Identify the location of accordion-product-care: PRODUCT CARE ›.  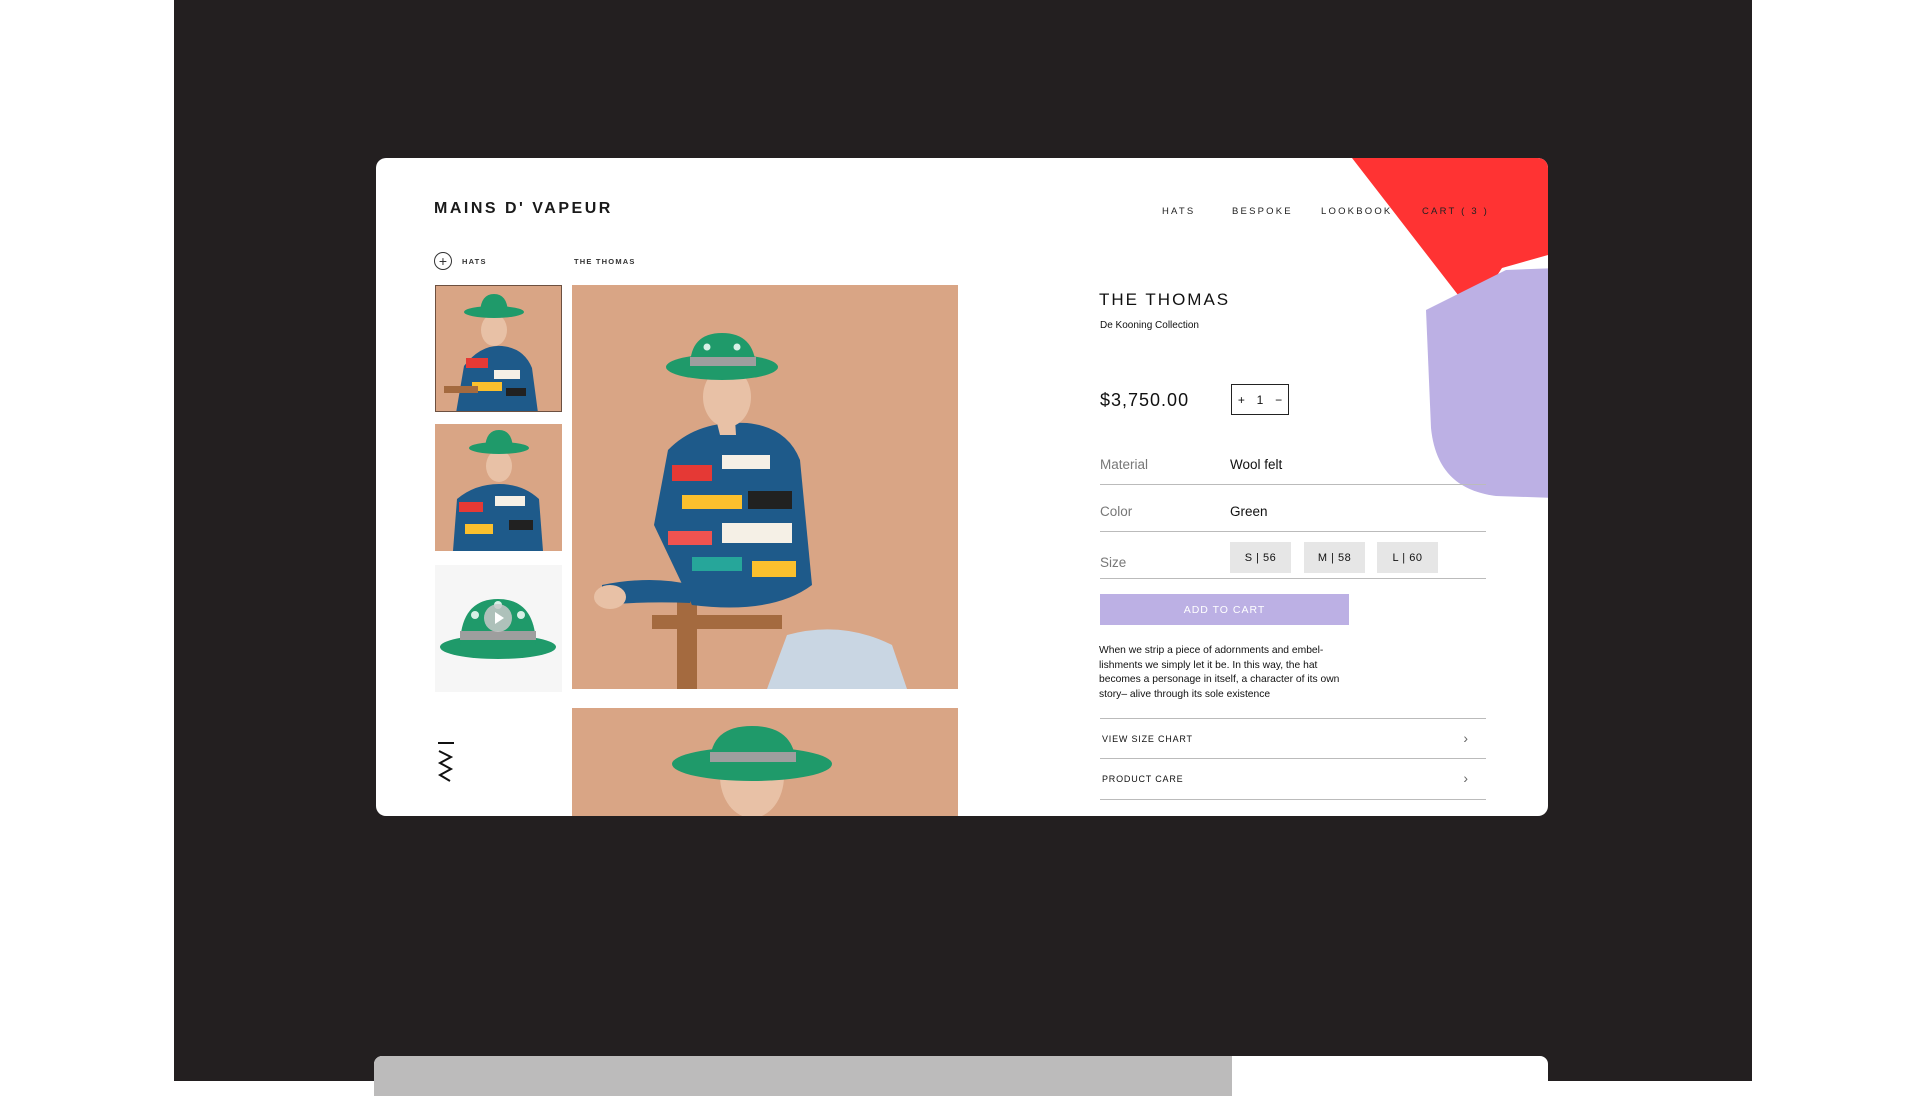
(1293, 779).